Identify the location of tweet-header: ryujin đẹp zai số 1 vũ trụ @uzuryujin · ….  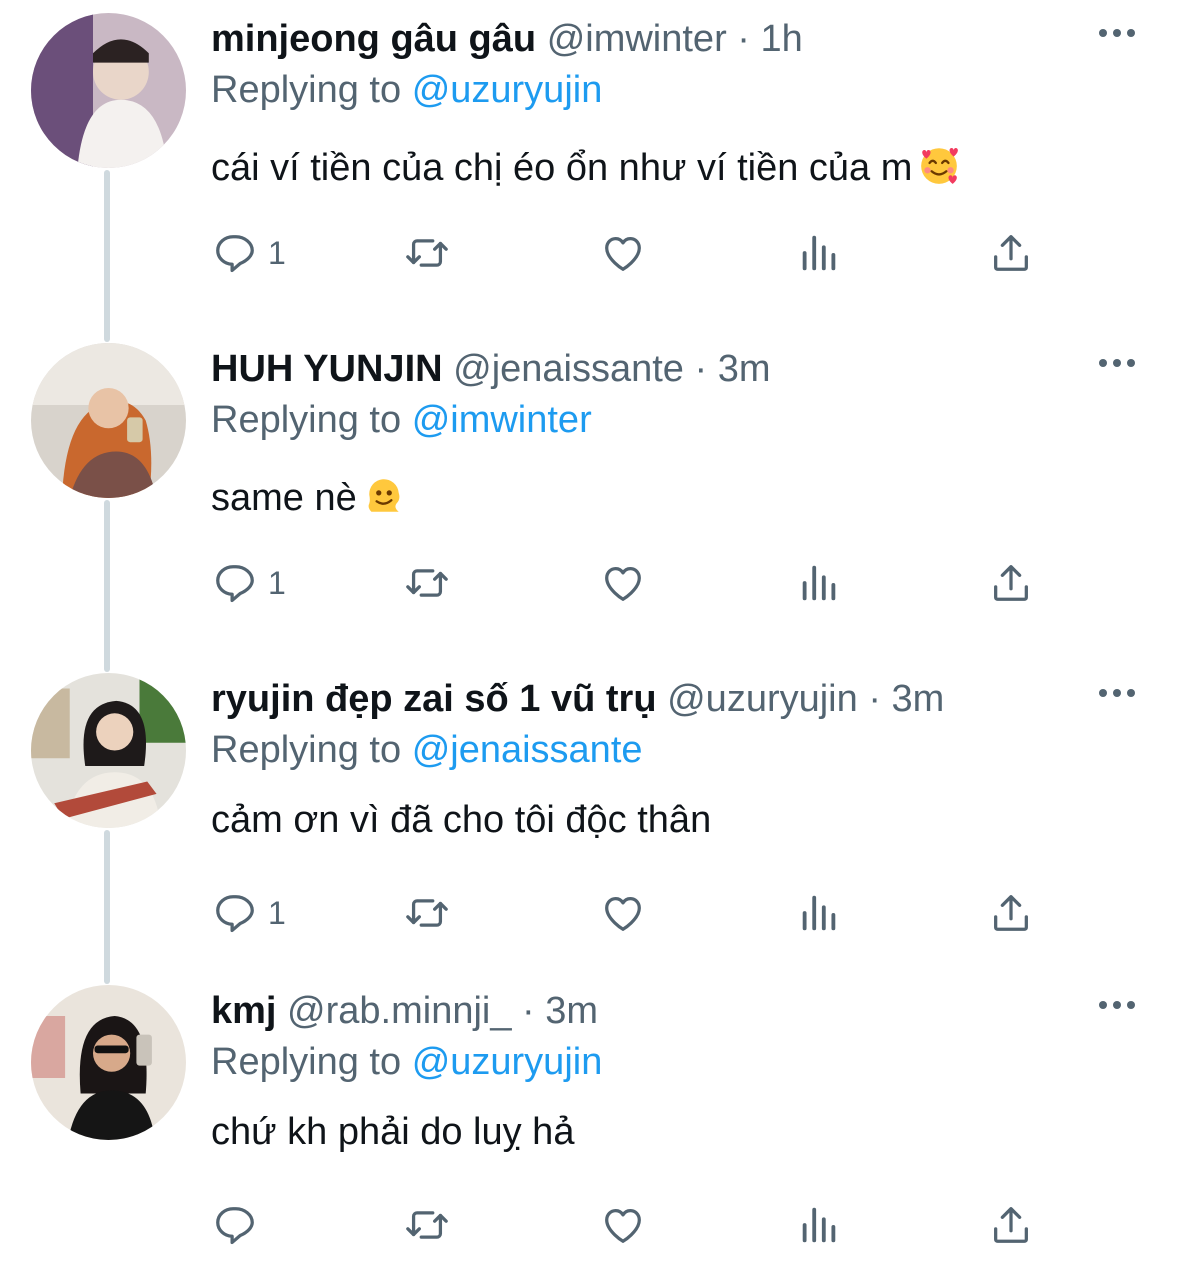
(675, 699).